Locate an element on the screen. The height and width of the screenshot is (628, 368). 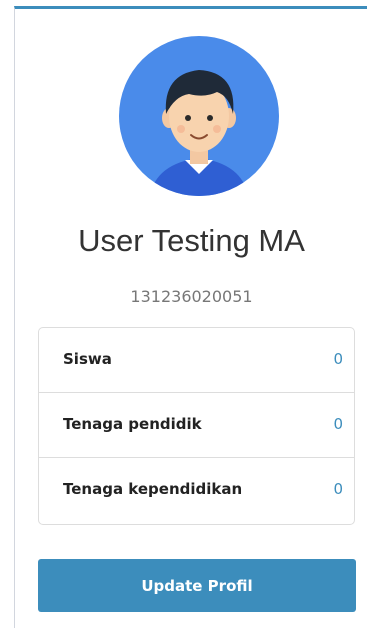
profile-id-number: 131236020051 is located at coordinates (191, 296).